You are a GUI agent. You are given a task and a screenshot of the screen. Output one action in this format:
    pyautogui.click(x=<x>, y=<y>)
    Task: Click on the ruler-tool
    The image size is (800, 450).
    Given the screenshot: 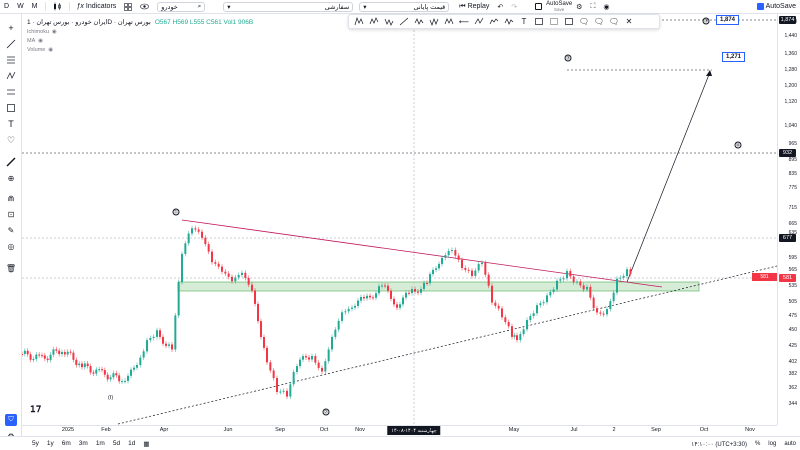 What is the action you would take?
    pyautogui.click(x=11, y=162)
    